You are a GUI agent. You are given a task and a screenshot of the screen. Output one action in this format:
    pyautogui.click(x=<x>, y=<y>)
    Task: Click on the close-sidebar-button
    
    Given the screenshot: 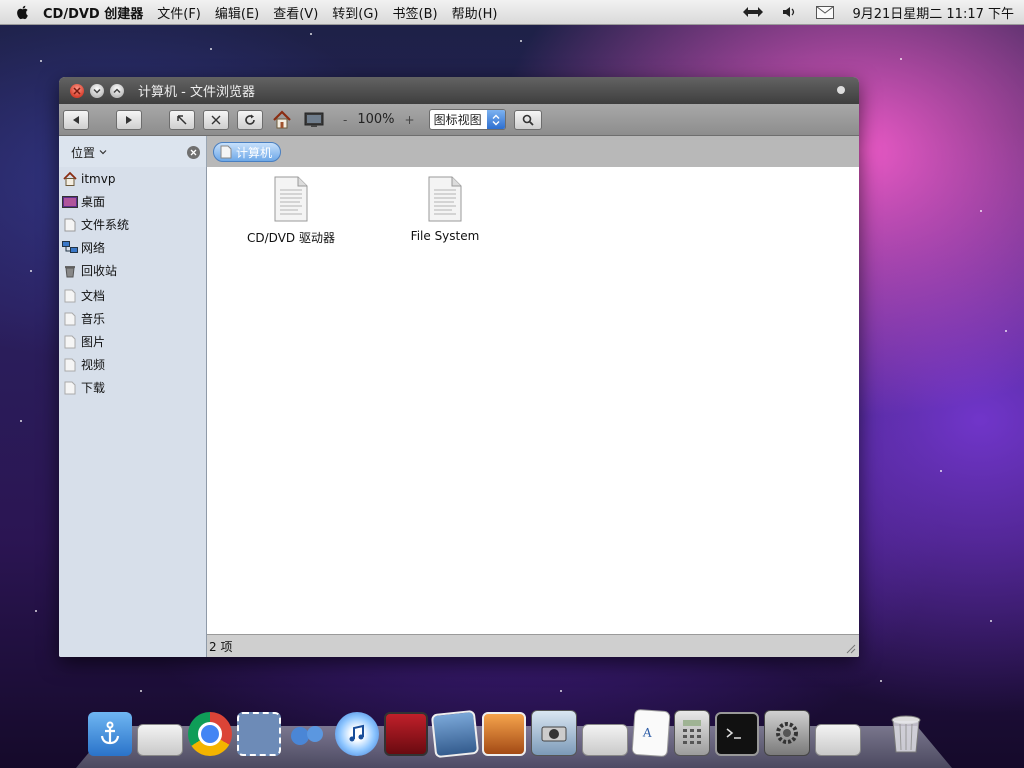 What is the action you would take?
    pyautogui.click(x=193, y=152)
    